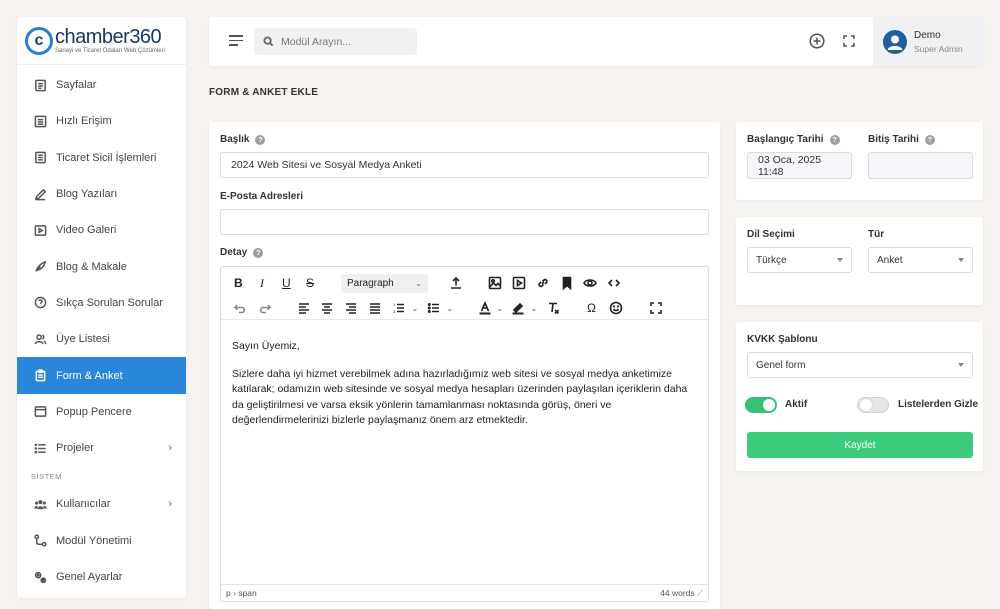 The height and width of the screenshot is (609, 1000). I want to click on sidebar-item-popup-pencere: Popup Pencere, so click(101, 412).